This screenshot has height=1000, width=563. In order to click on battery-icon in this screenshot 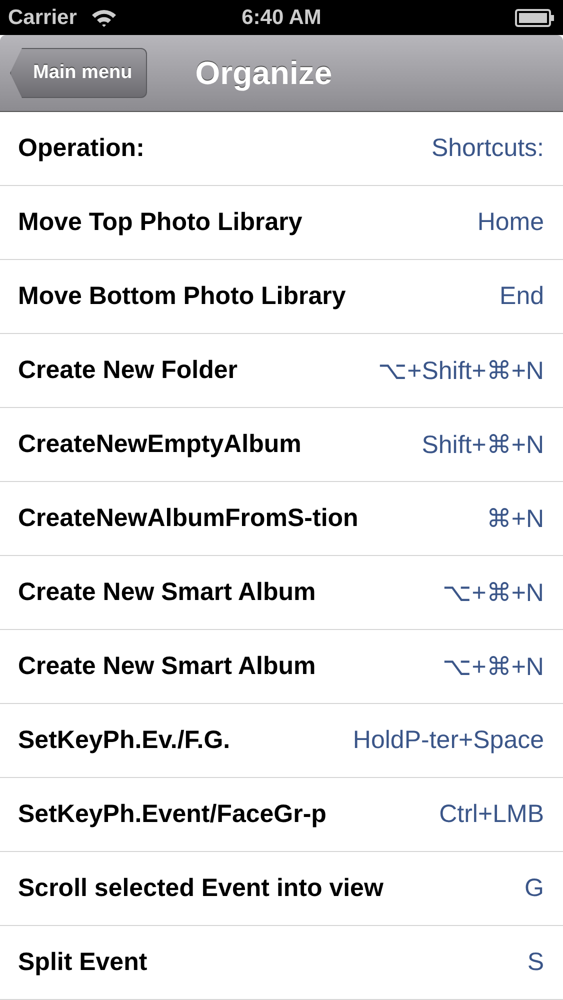, I will do `click(535, 17)`.